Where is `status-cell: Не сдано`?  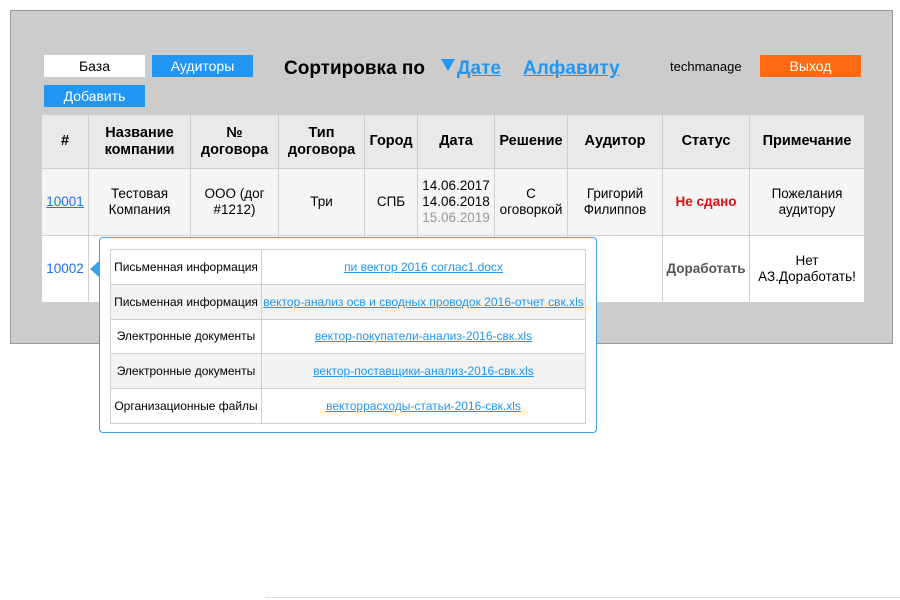
status-cell: Не сдано is located at coordinates (706, 202).